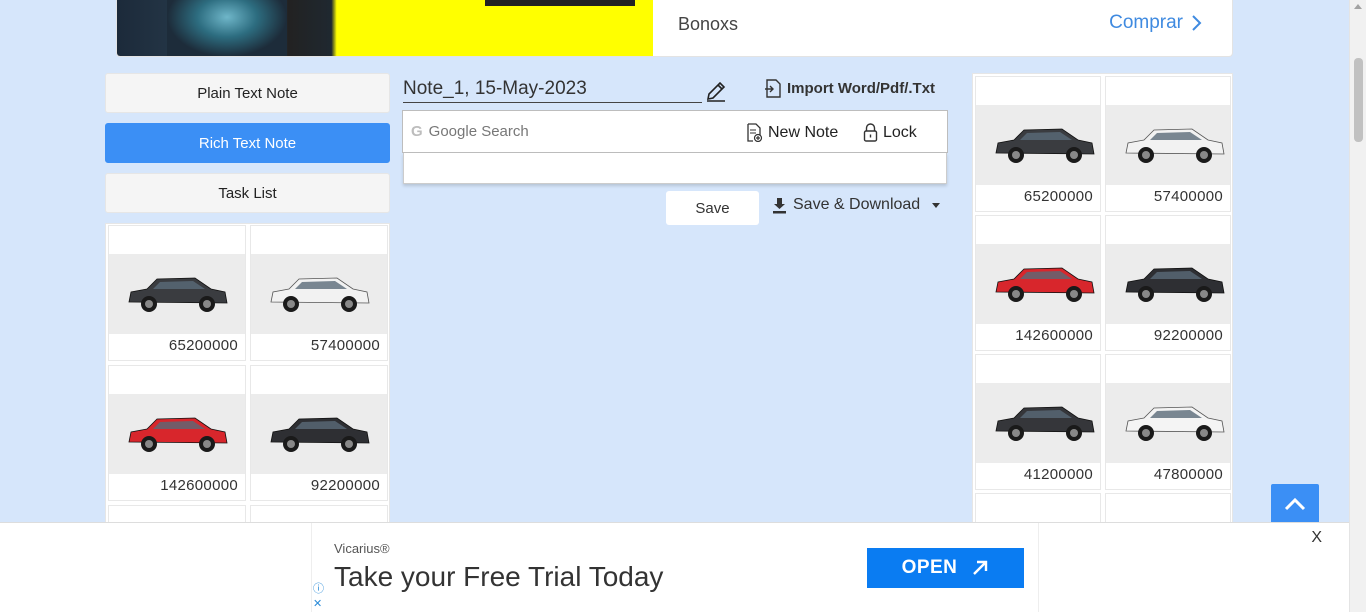 This screenshot has width=1366, height=612. What do you see at coordinates (850, 88) in the screenshot?
I see `import-button: Import Word/Pdf/.Txt` at bounding box center [850, 88].